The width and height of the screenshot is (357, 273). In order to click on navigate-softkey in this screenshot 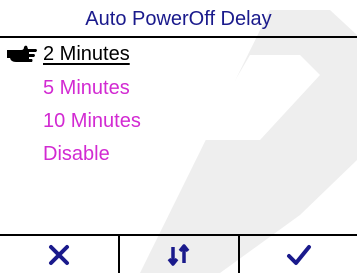, I will do `click(179, 254)`.